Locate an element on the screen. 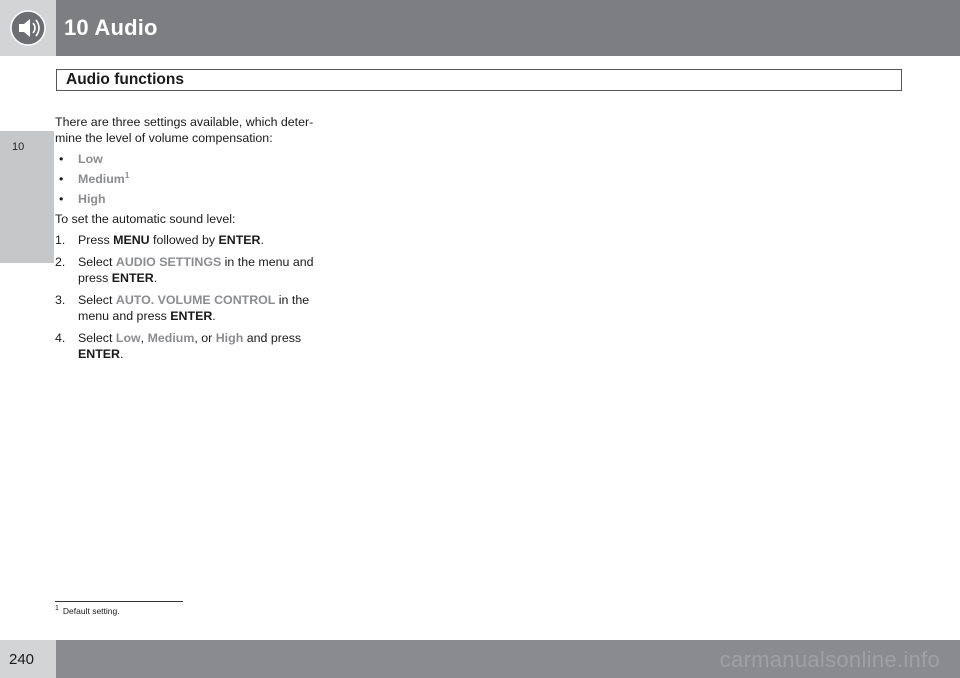 The width and height of the screenshot is (960, 678). step-number: 4. is located at coordinates (60, 338).